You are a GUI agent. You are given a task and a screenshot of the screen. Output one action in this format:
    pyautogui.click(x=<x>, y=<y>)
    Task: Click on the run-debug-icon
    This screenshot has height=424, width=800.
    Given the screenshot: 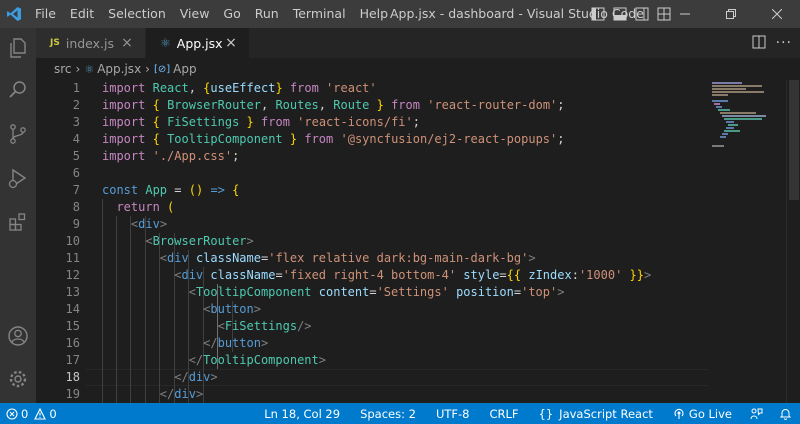 What is the action you would take?
    pyautogui.click(x=18, y=178)
    